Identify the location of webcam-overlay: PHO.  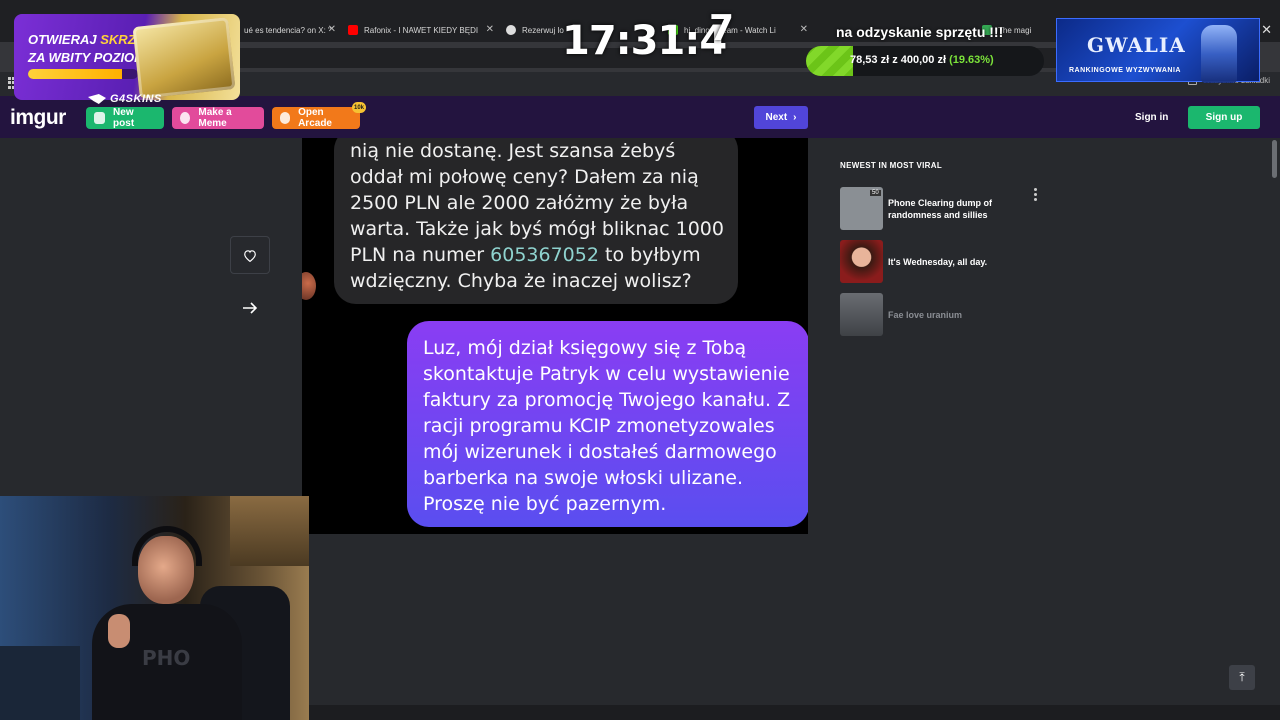
(154, 608).